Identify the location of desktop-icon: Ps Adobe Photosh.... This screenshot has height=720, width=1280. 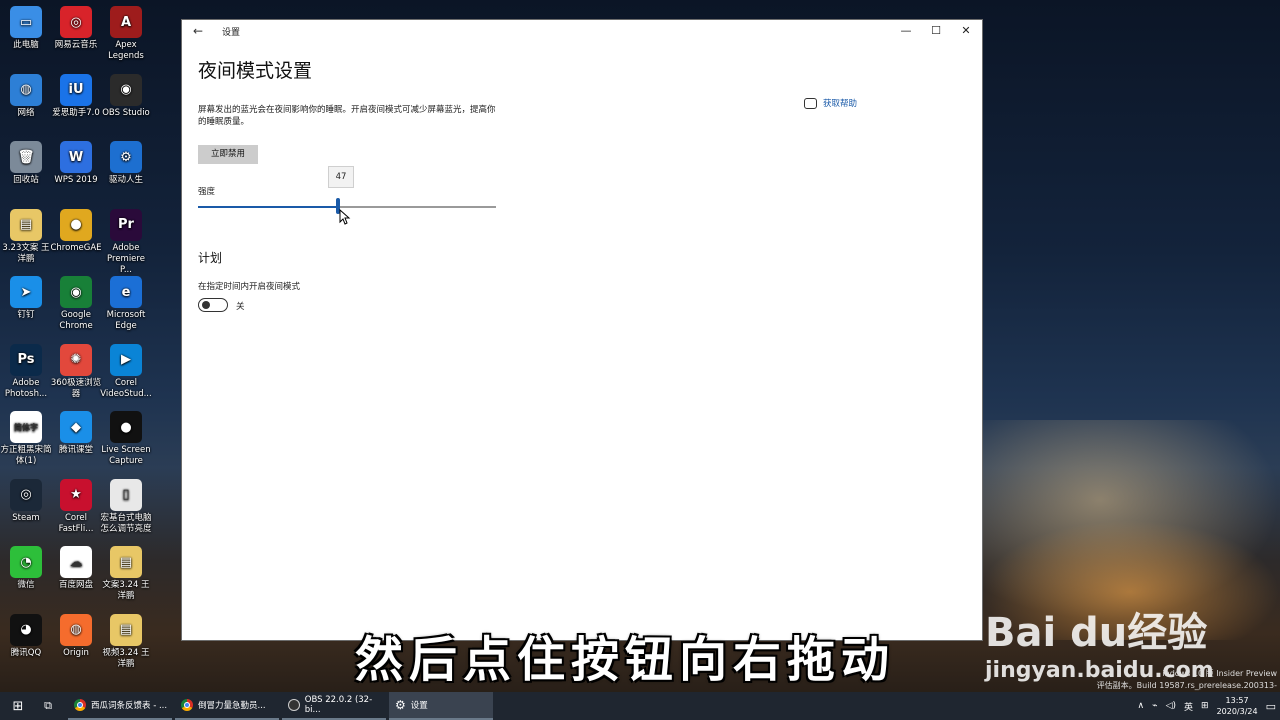
(26, 371).